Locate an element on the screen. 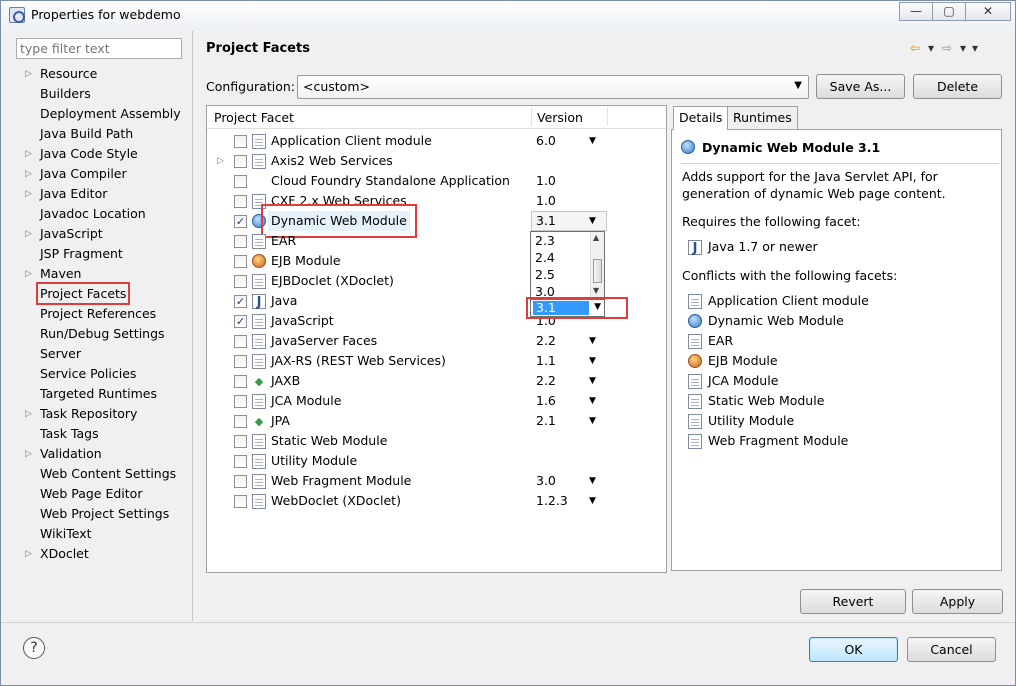 Image resolution: width=1016 pixels, height=686 pixels. sidebar-item-xdoclet: ▷ XDoclet is located at coordinates (100, 554).